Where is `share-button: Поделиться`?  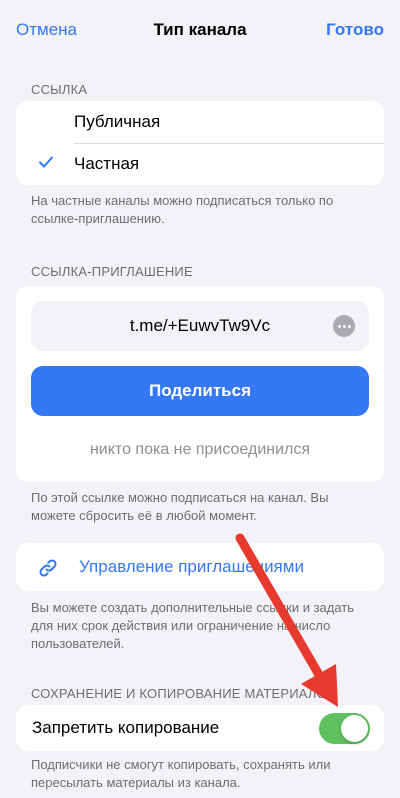
share-button: Поделиться is located at coordinates (200, 391).